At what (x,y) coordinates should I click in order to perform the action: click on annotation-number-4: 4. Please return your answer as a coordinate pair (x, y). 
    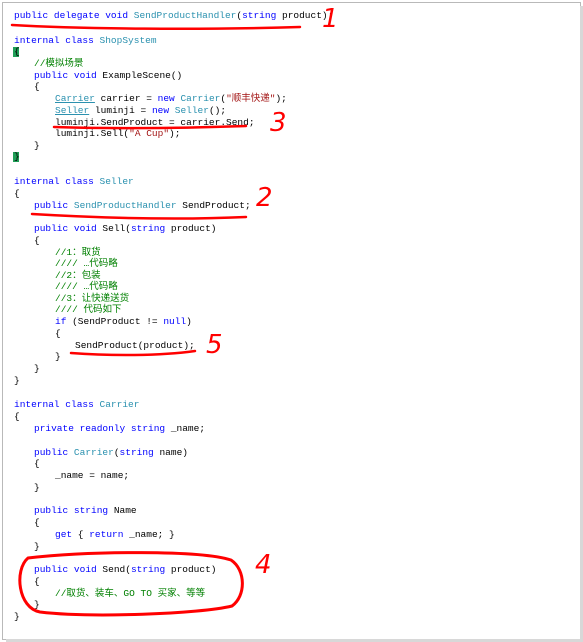
    Looking at the image, I should click on (263, 565).